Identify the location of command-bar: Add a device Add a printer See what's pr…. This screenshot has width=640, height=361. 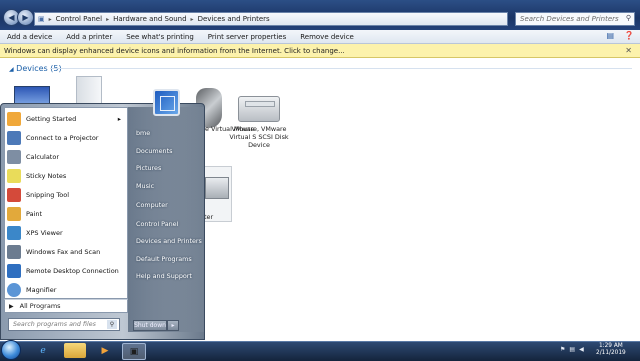
(320, 37).